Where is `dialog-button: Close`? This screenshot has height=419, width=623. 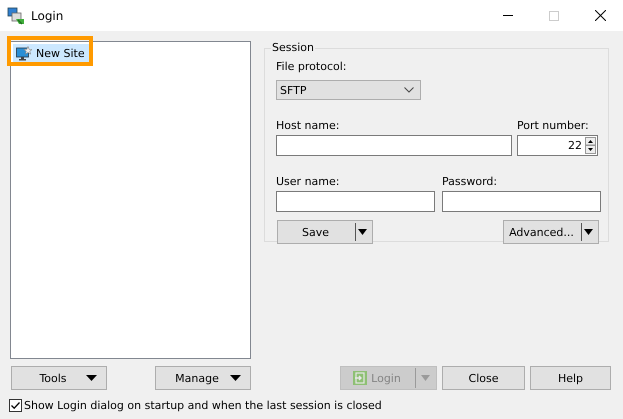 dialog-button: Close is located at coordinates (483, 378).